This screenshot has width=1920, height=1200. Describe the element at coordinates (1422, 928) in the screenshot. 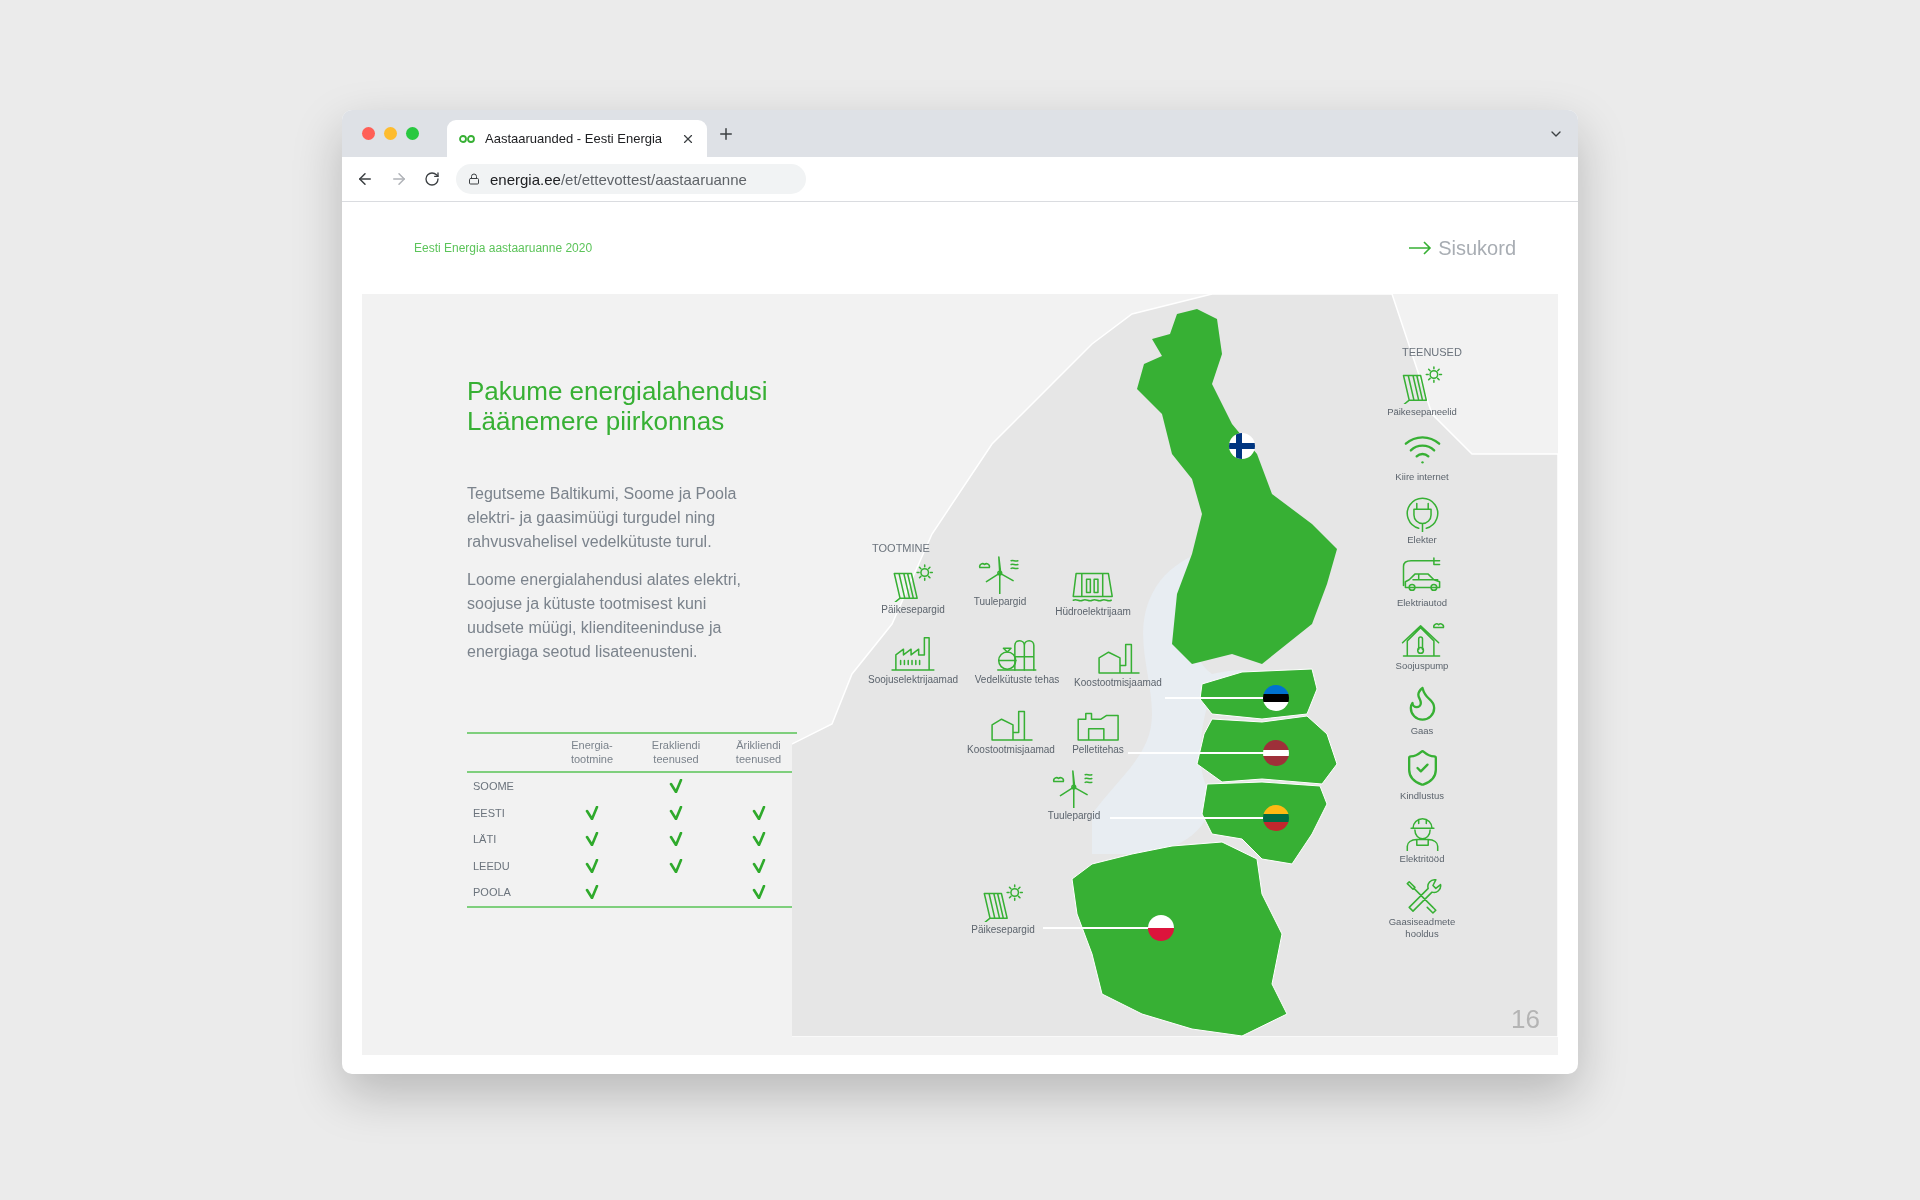

I see `icon-label: Gaasiseadmete hooldus` at that location.